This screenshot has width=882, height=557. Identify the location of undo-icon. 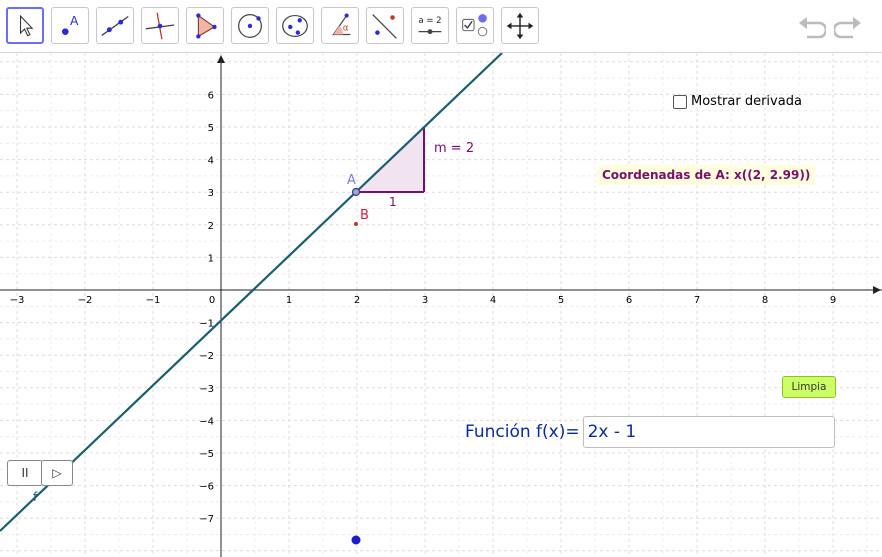
(813, 28).